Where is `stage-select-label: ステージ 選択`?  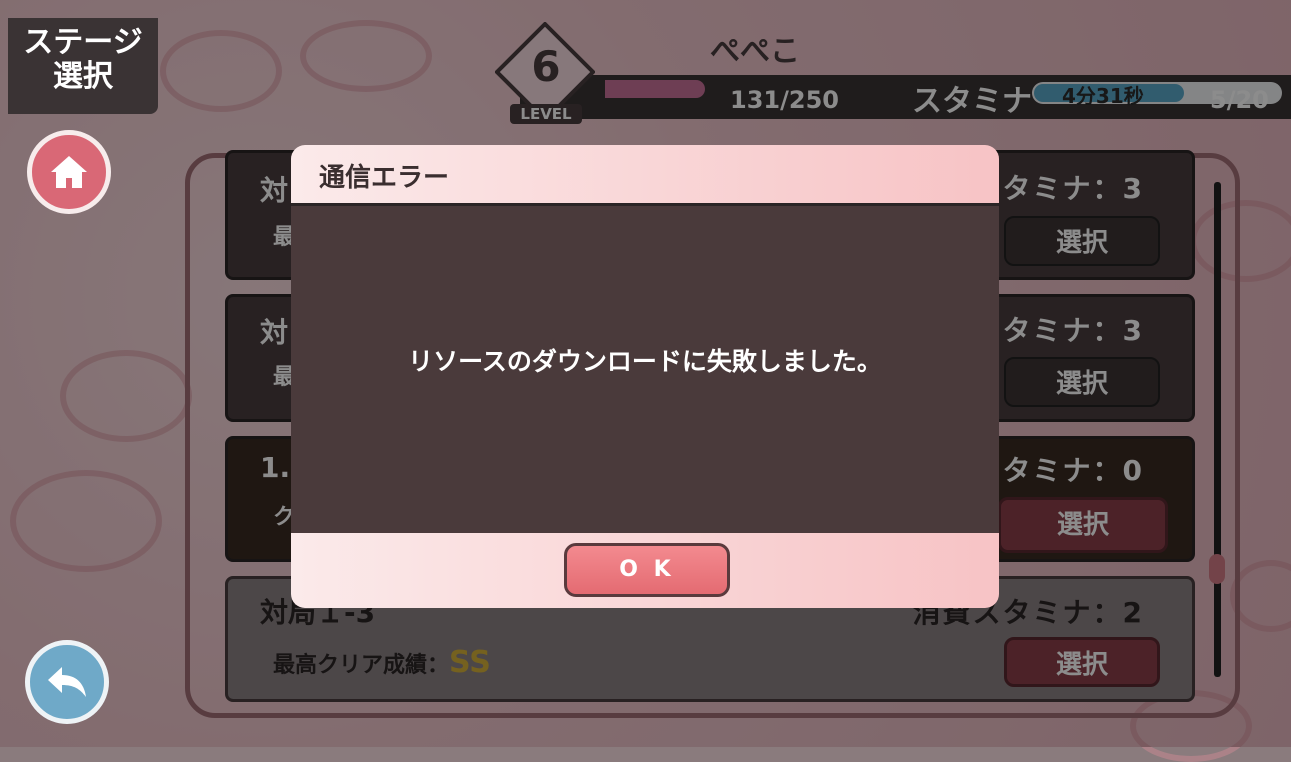
stage-select-label: ステージ 選択 is located at coordinates (83, 59).